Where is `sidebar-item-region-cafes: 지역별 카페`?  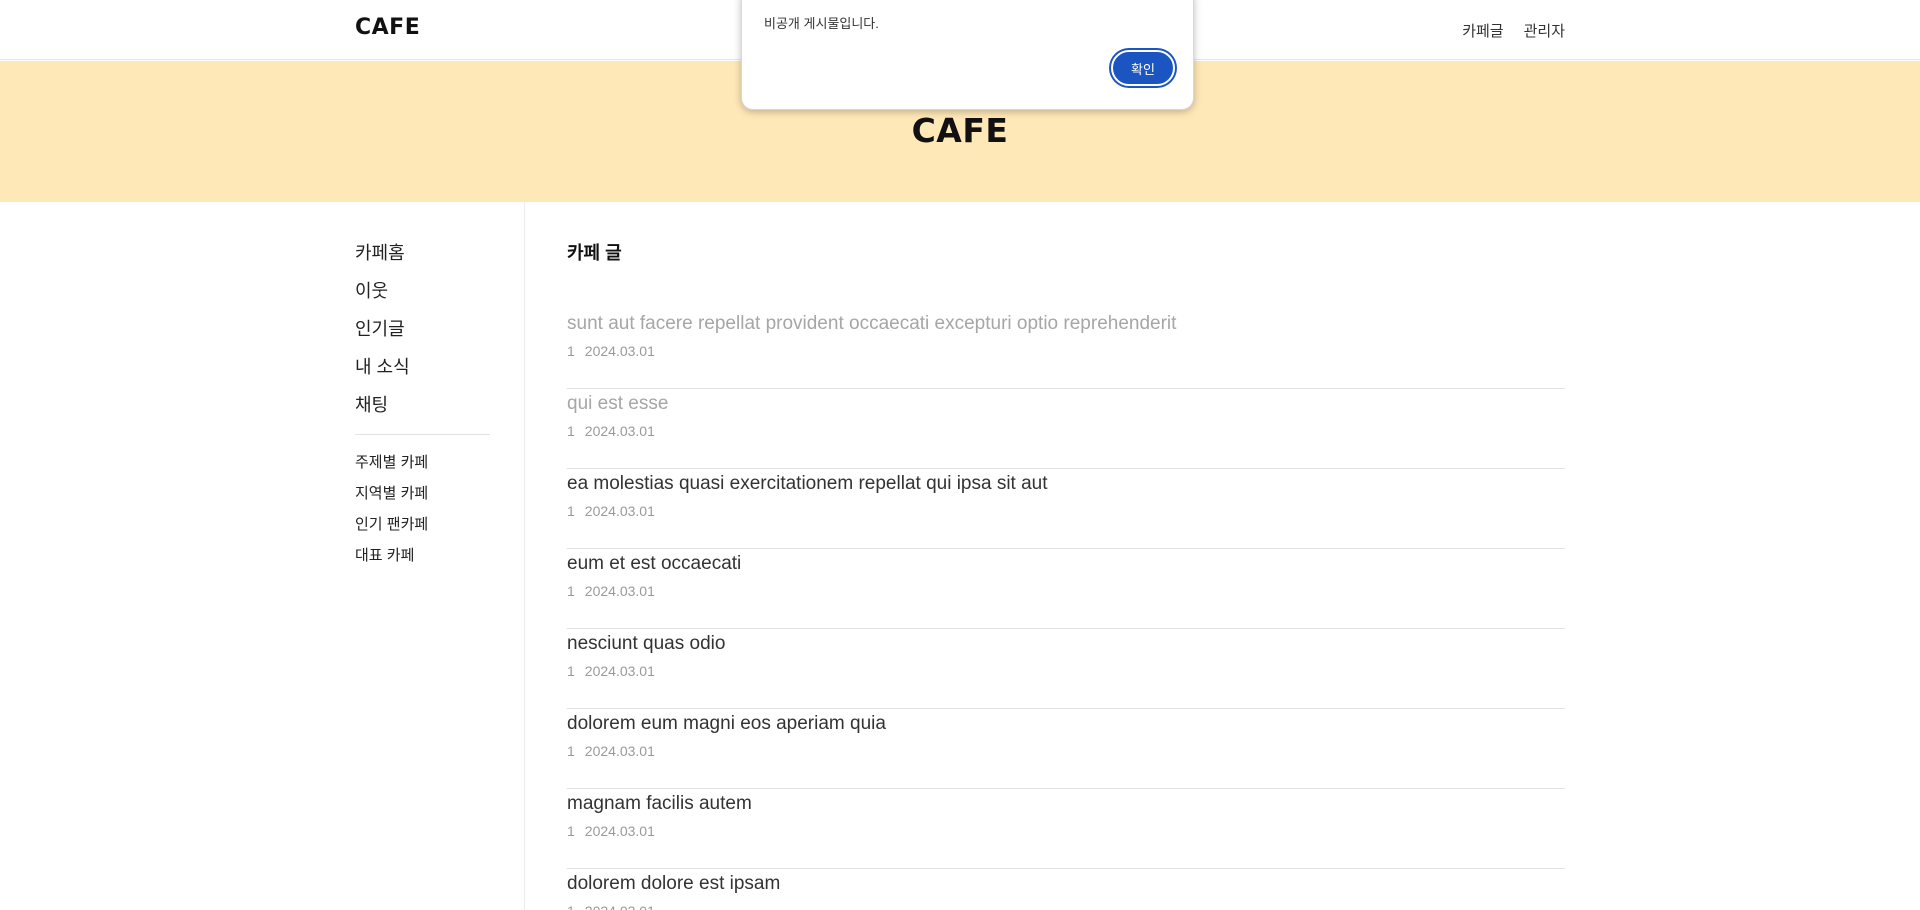 sidebar-item-region-cafes: 지역별 카페 is located at coordinates (439, 499).